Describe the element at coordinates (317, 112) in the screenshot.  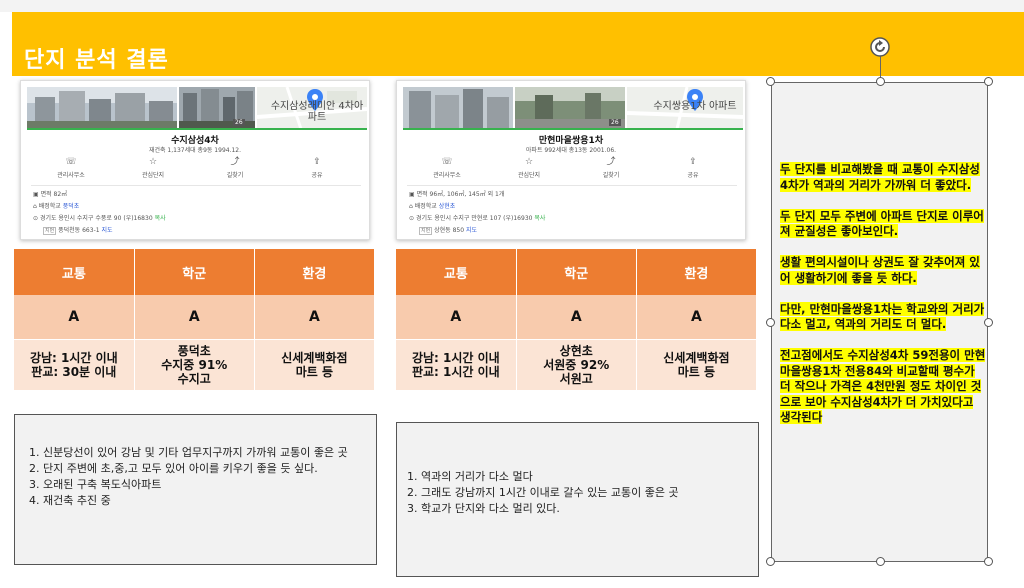
I see `map-label: 수지삼성래미안 4차아파트` at that location.